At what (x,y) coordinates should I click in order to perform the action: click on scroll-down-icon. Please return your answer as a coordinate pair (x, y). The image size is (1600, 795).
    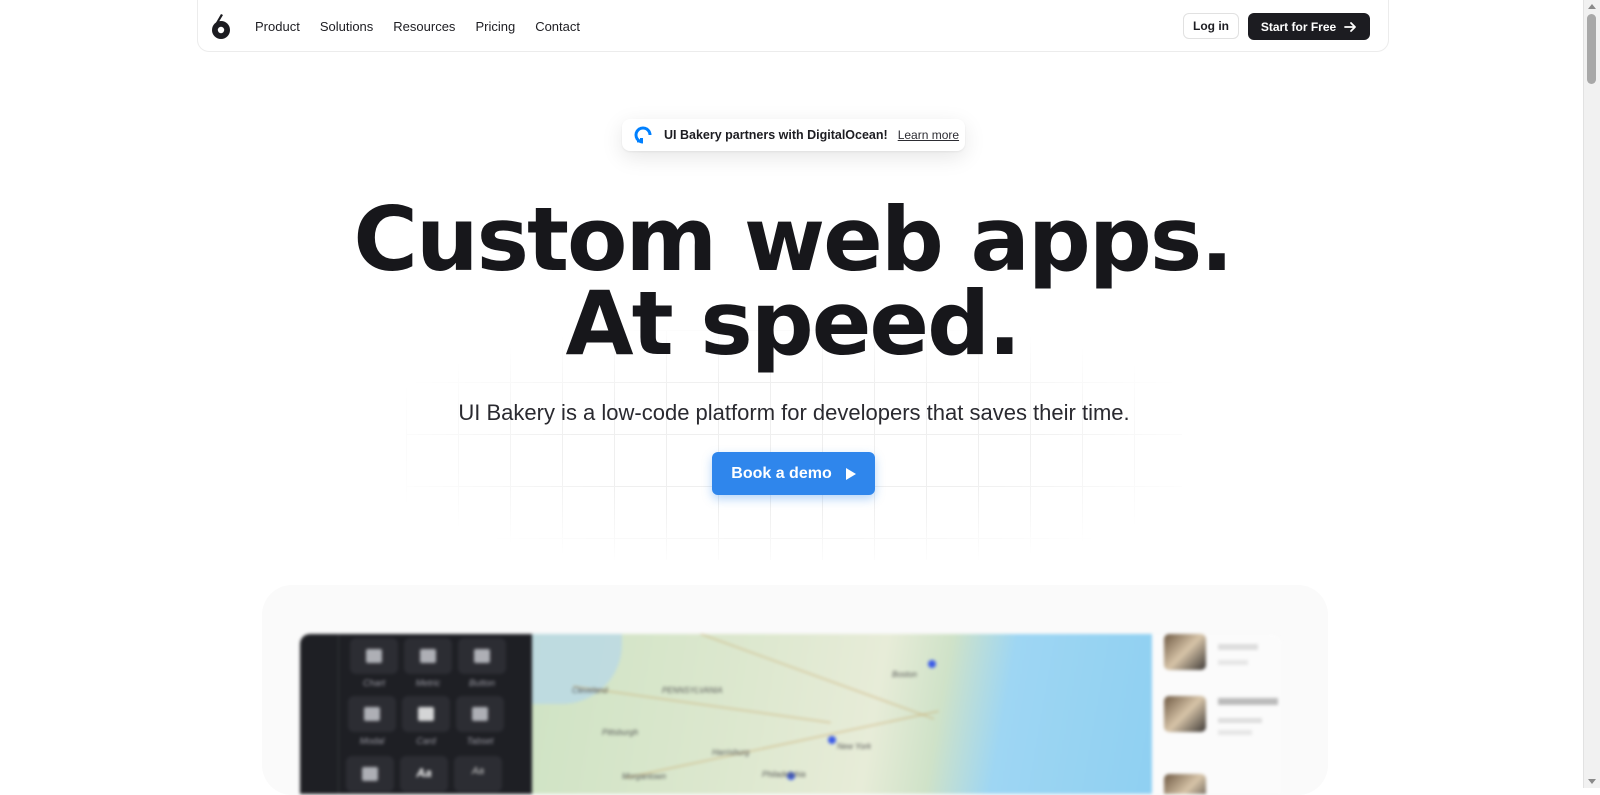
    Looking at the image, I should click on (1592, 781).